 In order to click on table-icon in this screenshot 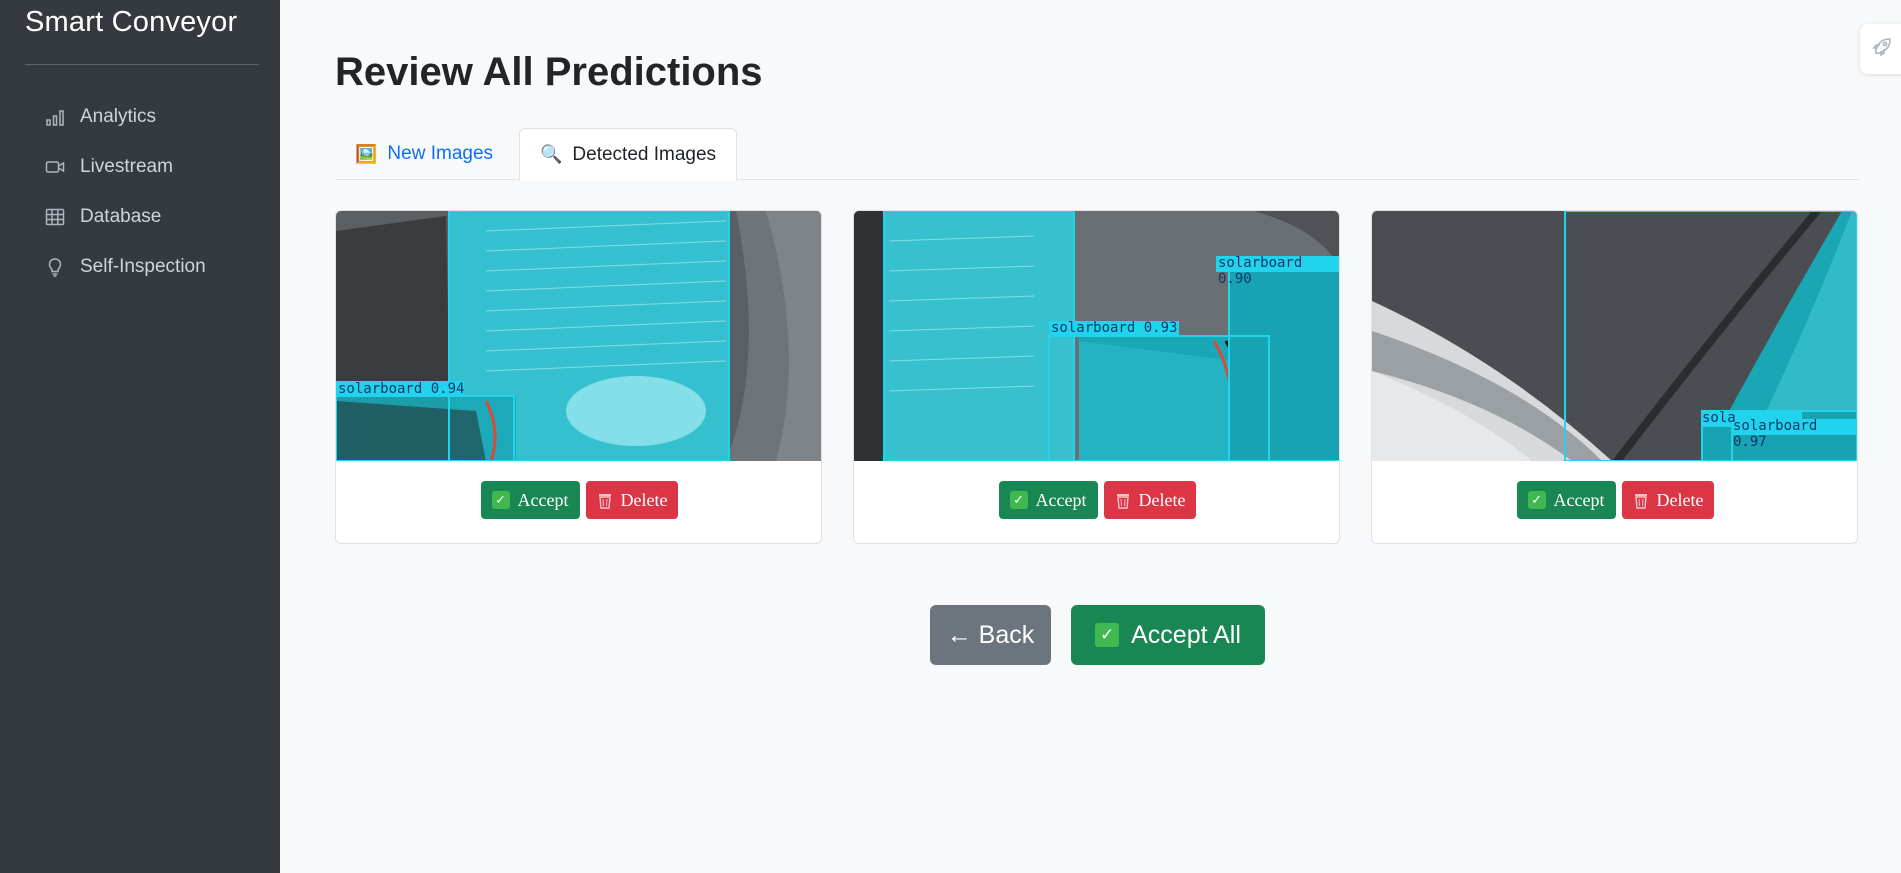, I will do `click(55, 217)`.